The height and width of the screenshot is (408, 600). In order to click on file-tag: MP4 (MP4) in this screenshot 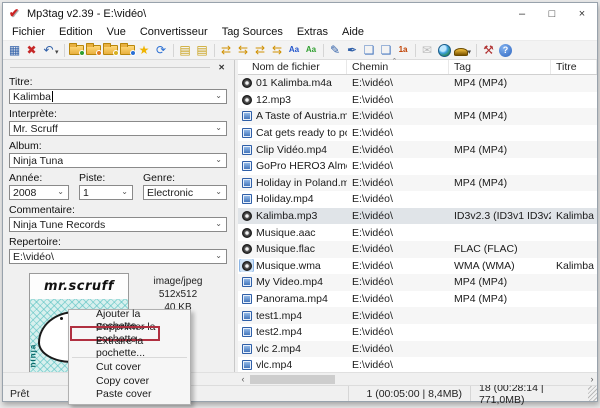, I will do `click(481, 149)`.